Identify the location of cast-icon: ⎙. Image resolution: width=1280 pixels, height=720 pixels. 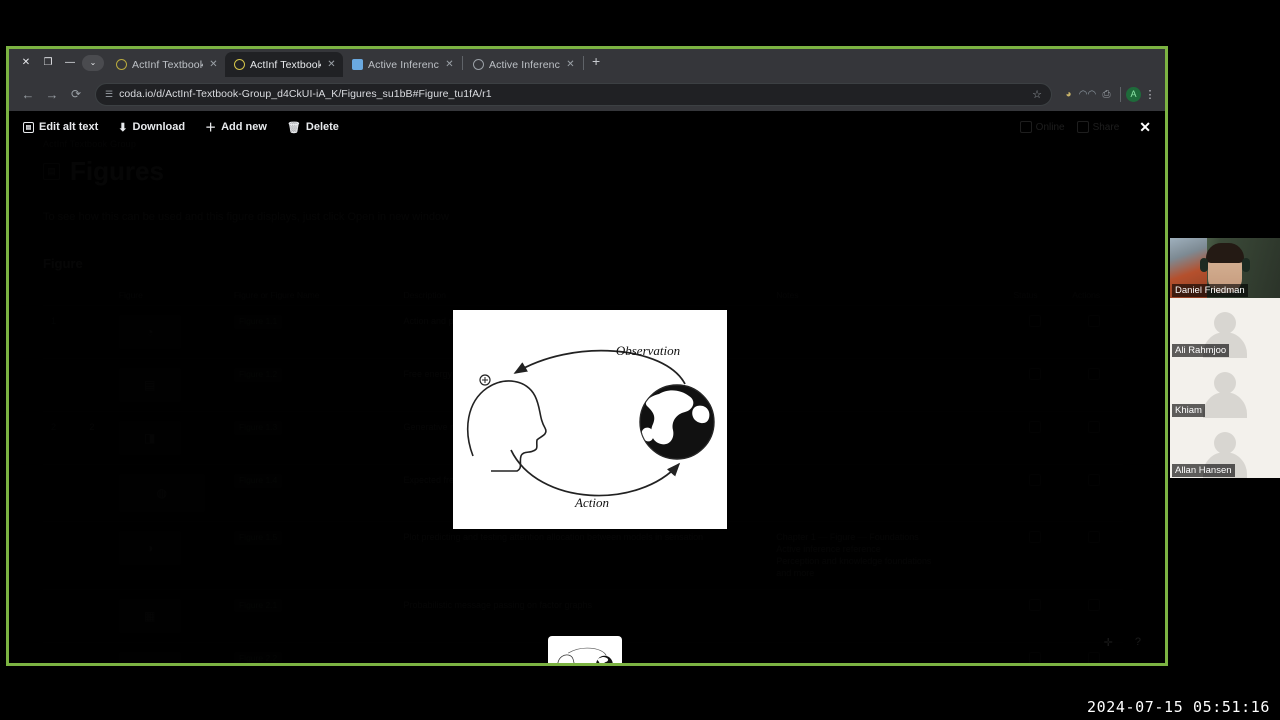
(1106, 94).